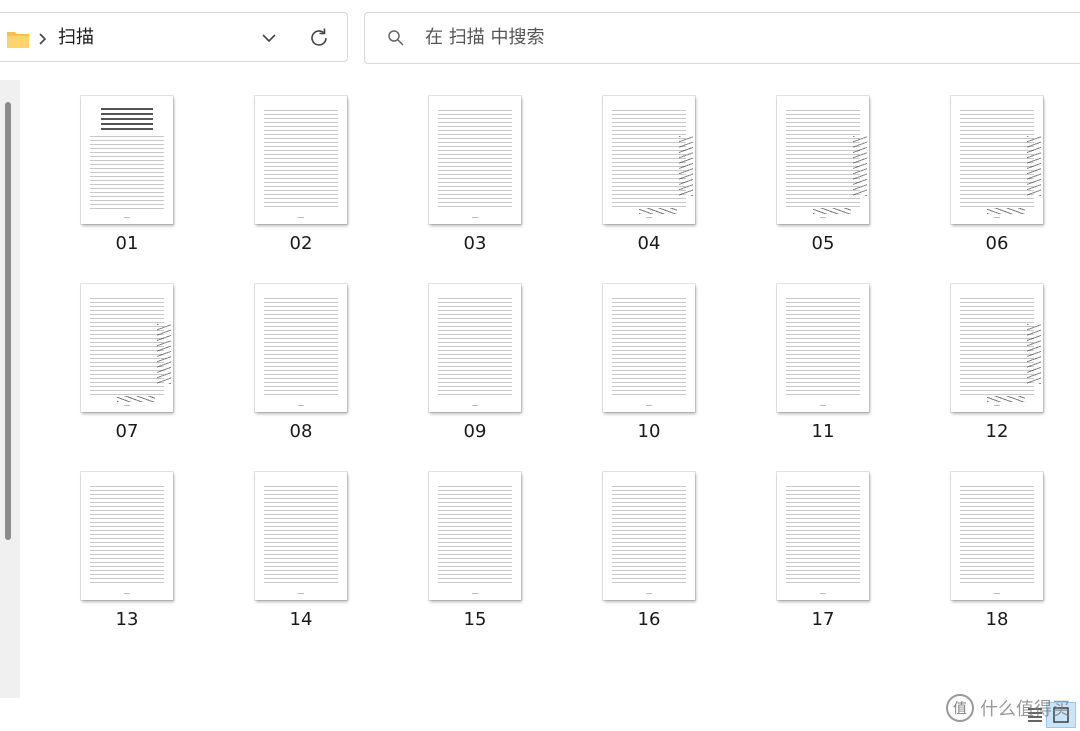 Image resolution: width=1080 pixels, height=731 pixels. Describe the element at coordinates (997, 431) in the screenshot. I see `file-name: 12` at that location.